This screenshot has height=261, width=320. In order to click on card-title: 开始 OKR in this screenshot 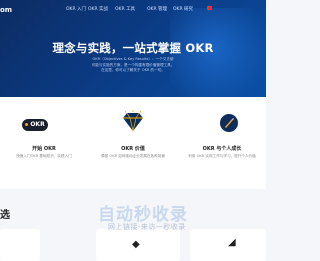, I will do `click(44, 149)`.